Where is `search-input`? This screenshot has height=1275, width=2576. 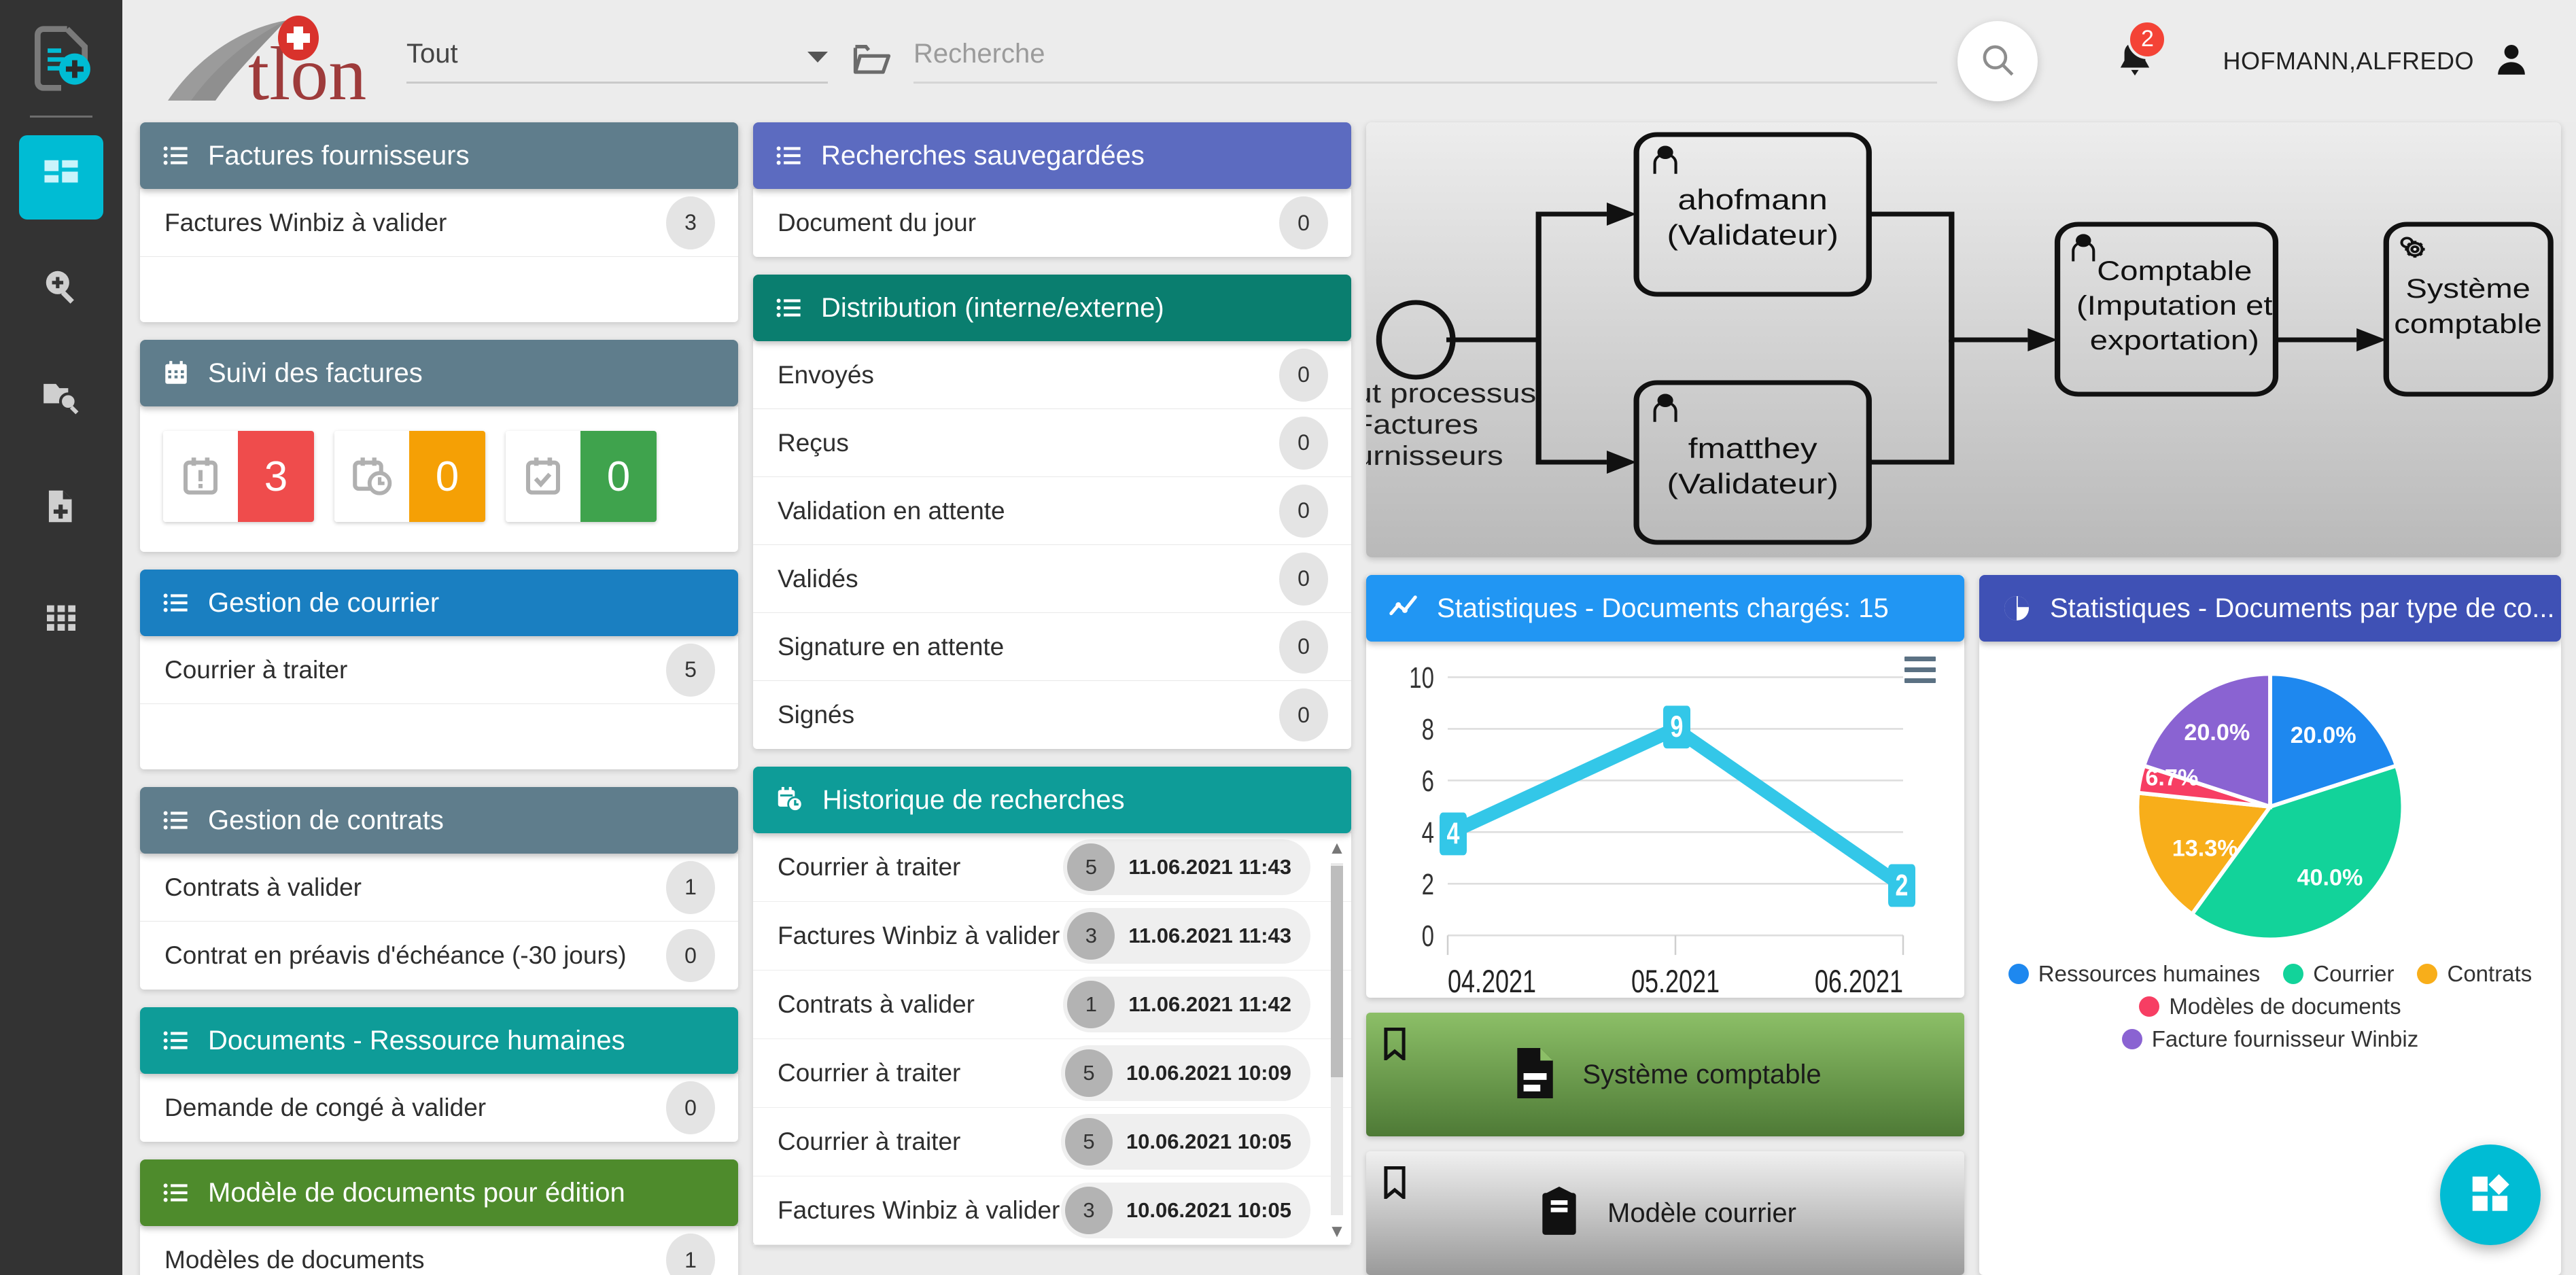
search-input is located at coordinates (1425, 54).